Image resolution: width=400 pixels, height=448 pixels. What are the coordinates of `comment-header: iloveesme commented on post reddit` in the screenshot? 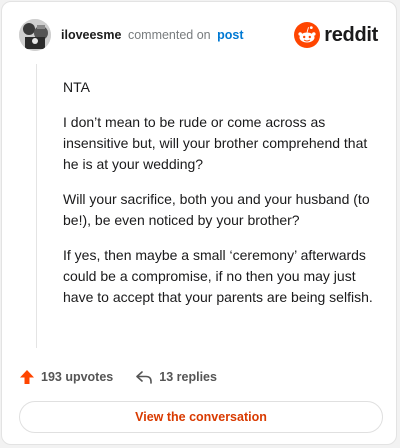 It's located at (199, 35).